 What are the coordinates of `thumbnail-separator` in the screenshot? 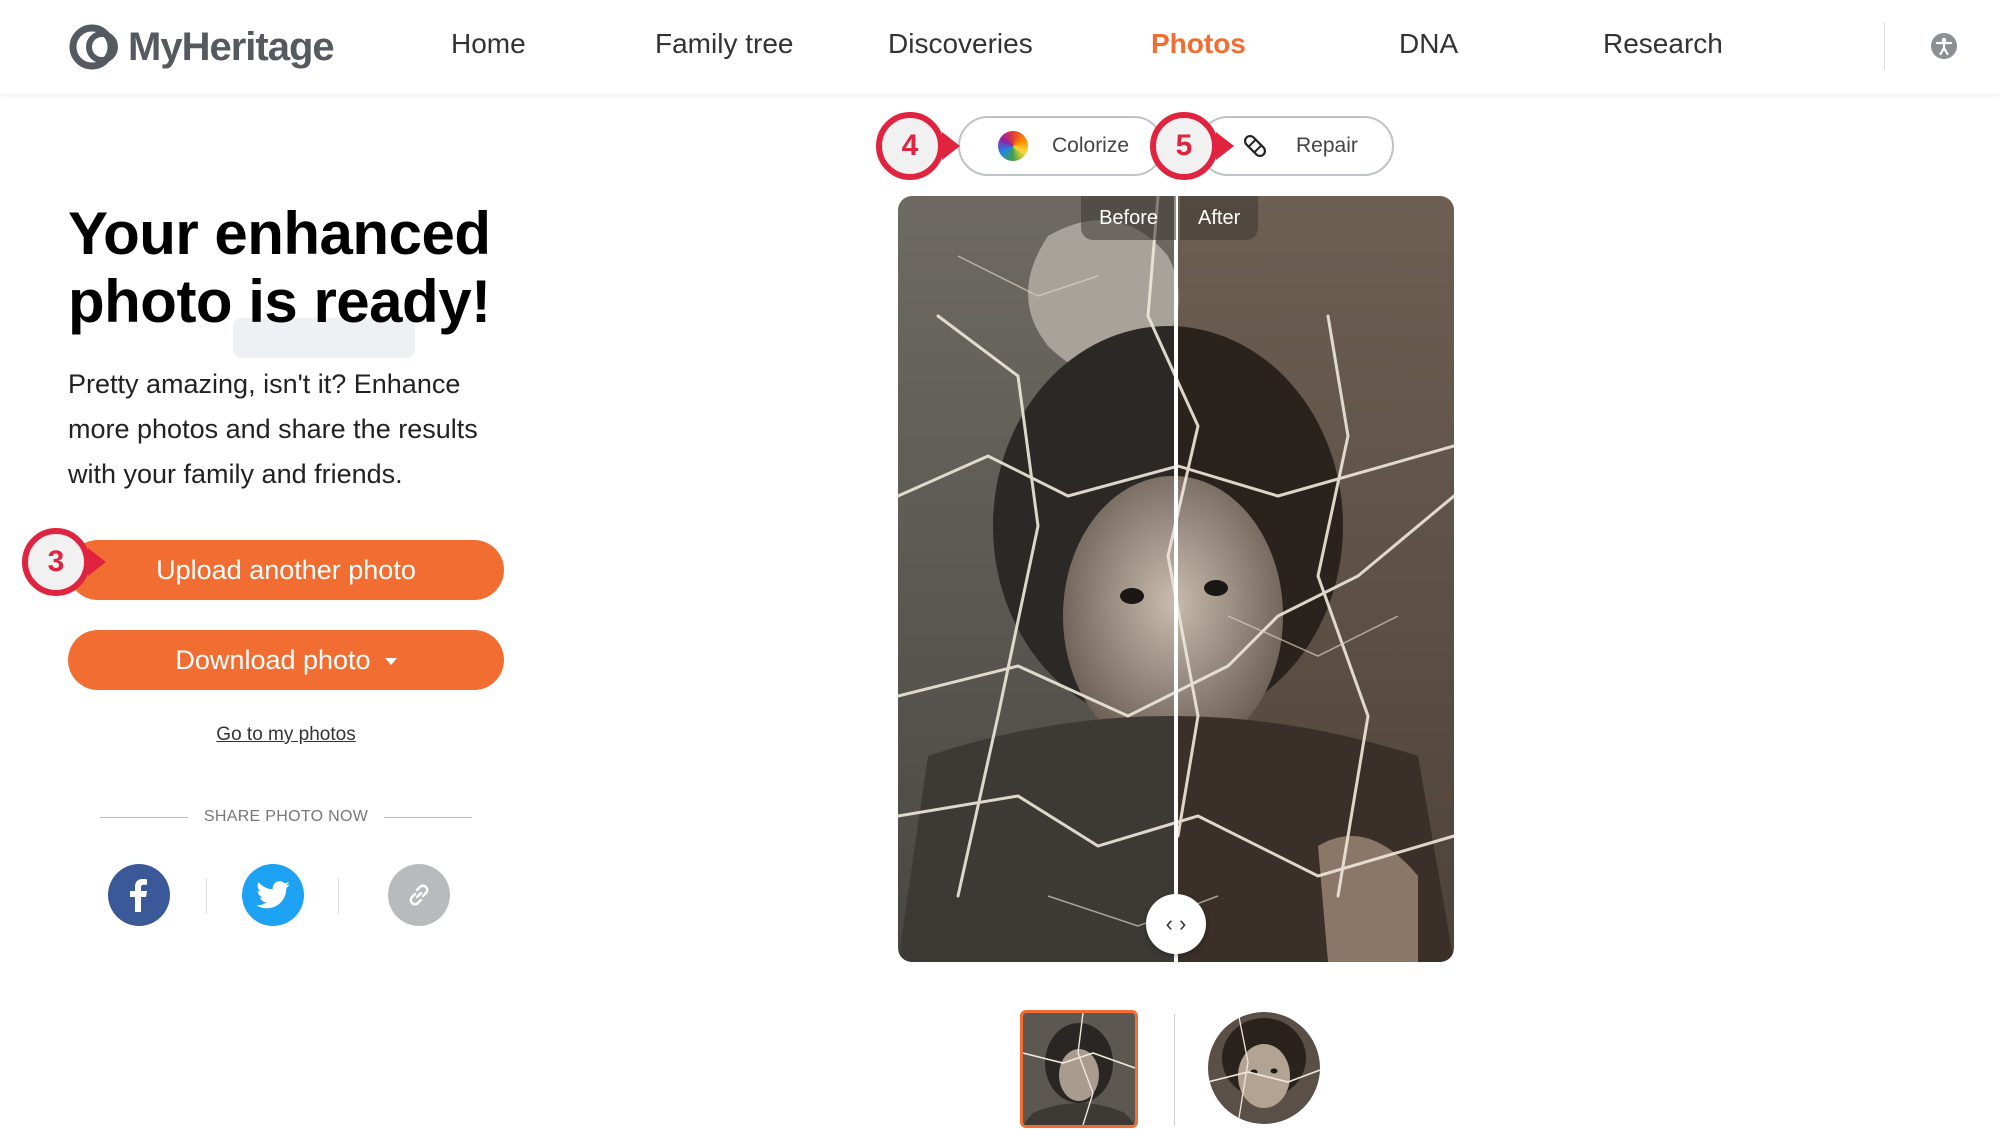 It's located at (1174, 1070).